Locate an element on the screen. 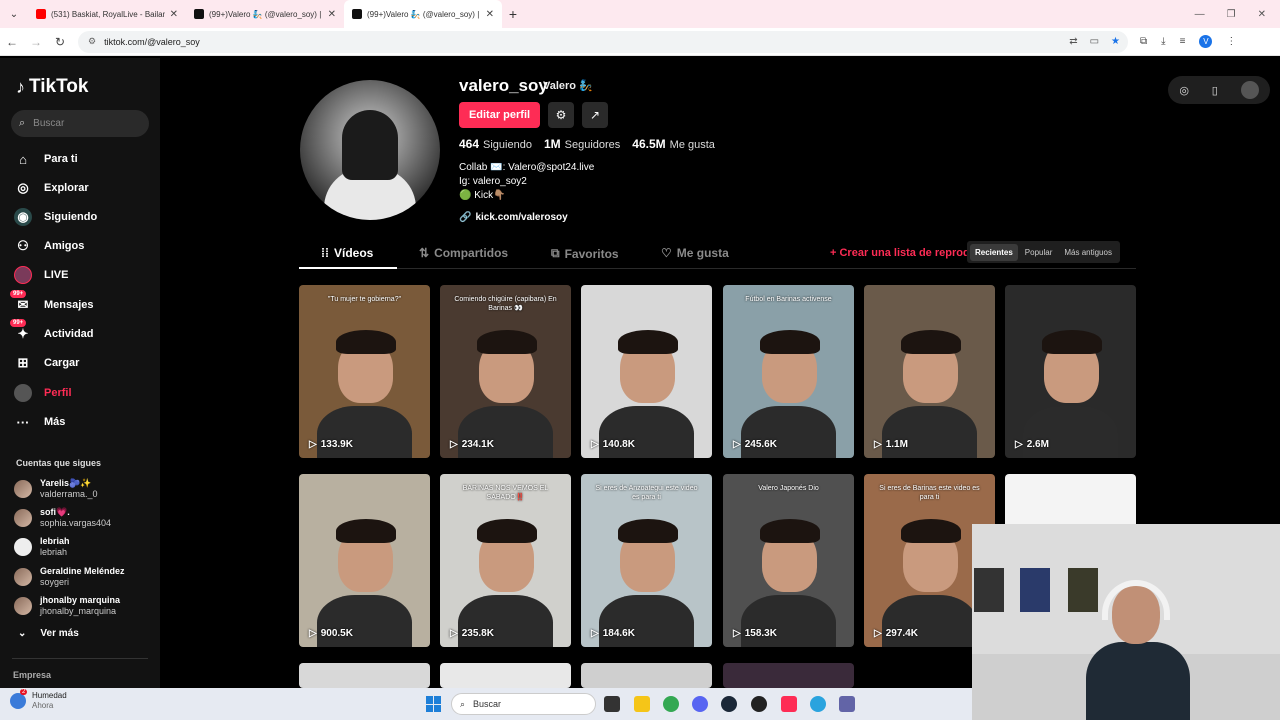  tab-liked: ♡ Me gusta is located at coordinates (695, 253).